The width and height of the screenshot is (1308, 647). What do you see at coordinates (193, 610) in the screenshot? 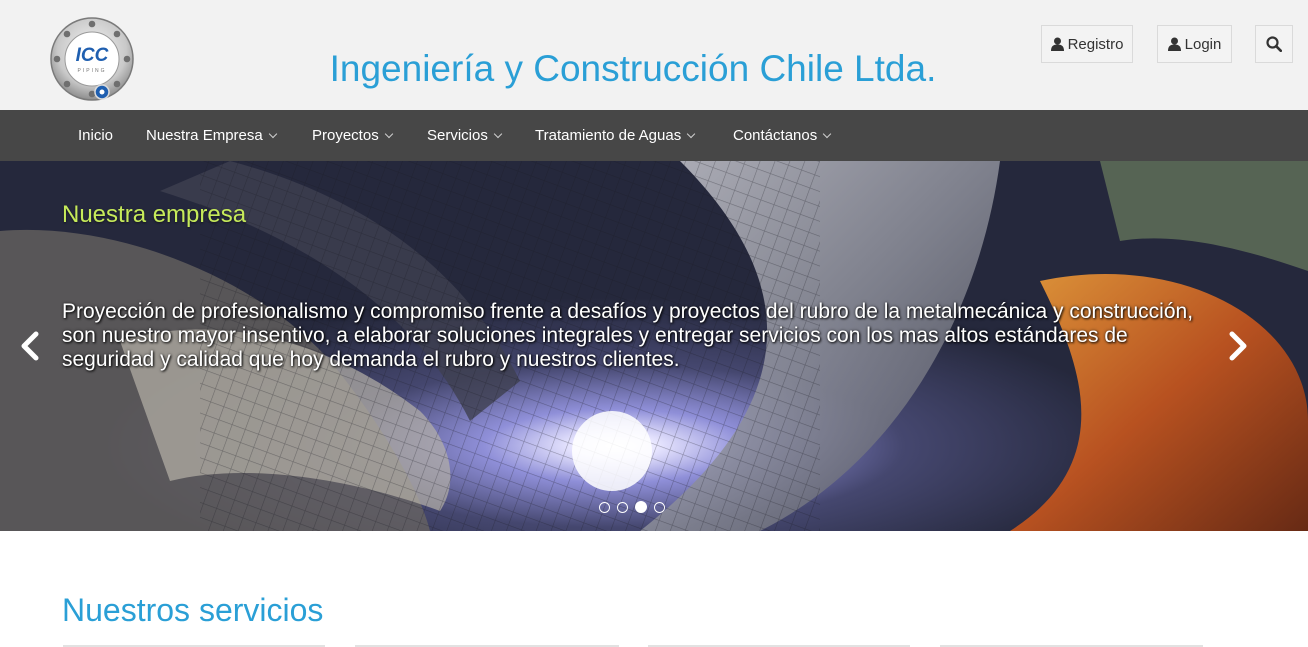
I see `services-heading: Nuestros servicios` at bounding box center [193, 610].